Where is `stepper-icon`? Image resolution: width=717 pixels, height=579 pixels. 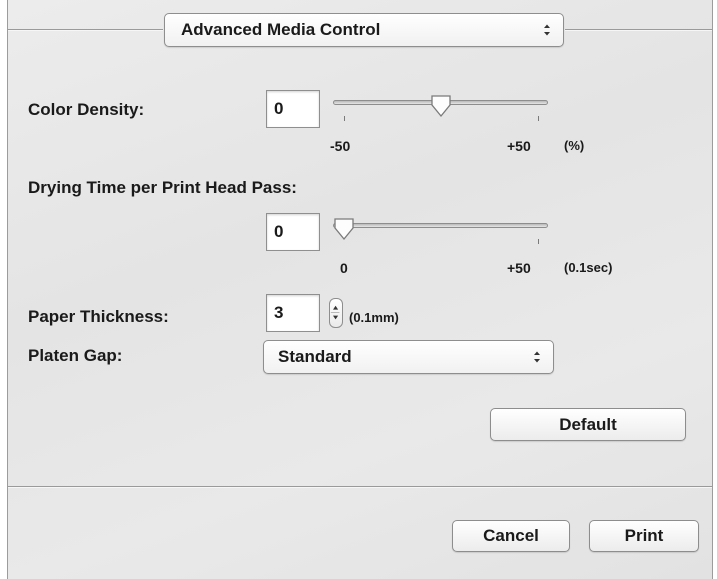 stepper-icon is located at coordinates (335, 312).